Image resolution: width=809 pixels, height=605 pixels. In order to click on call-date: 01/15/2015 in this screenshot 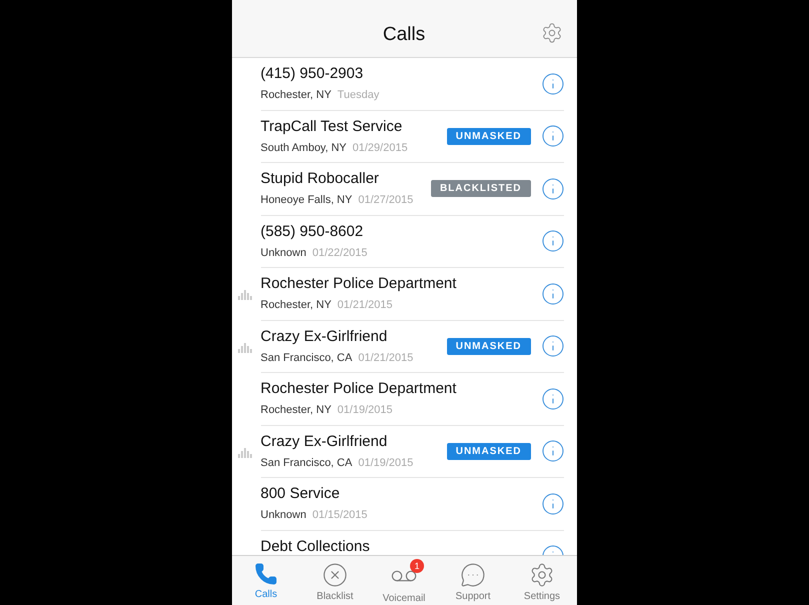, I will do `click(340, 515)`.